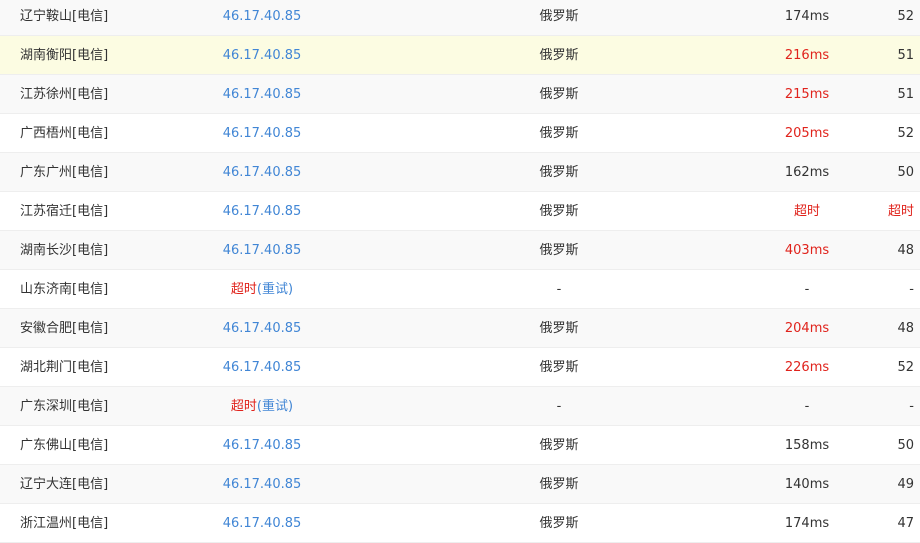 This screenshot has width=920, height=543. I want to click on table-row: 广西梧州[电信] 46.17.40.85 俄罗斯 205ms 52, so click(460, 133).